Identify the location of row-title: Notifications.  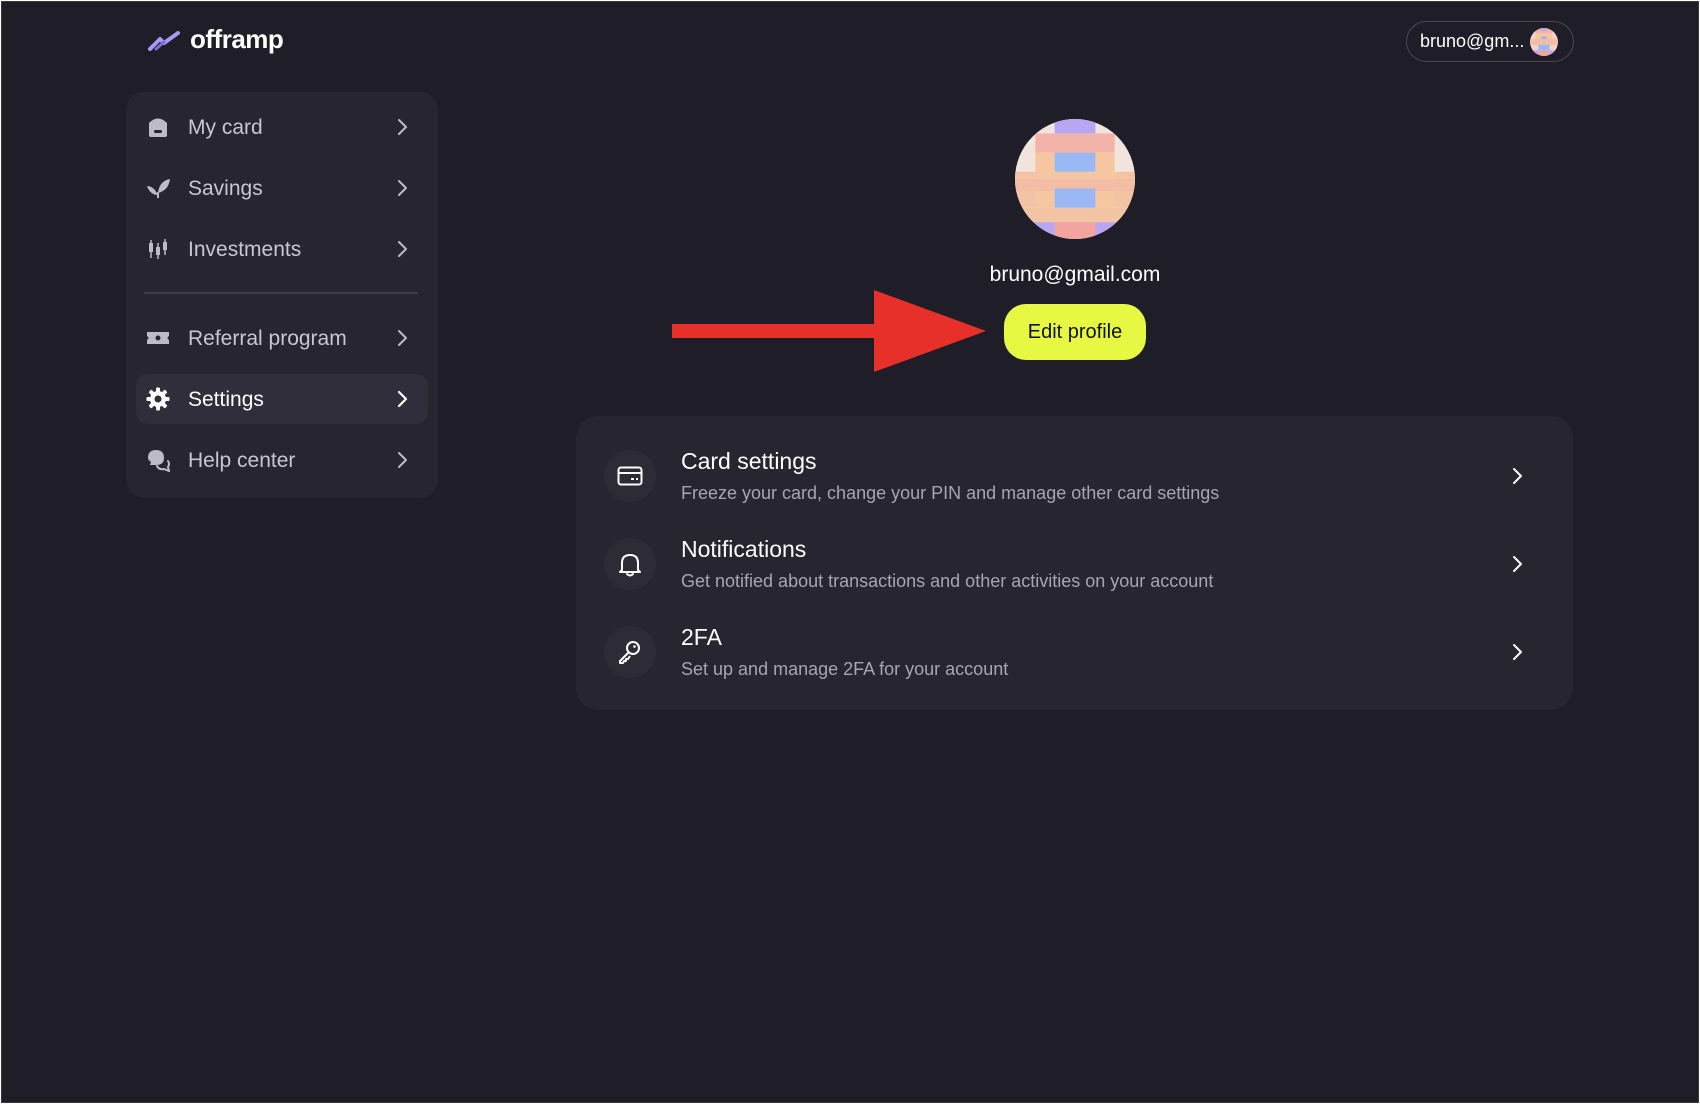
(744, 549).